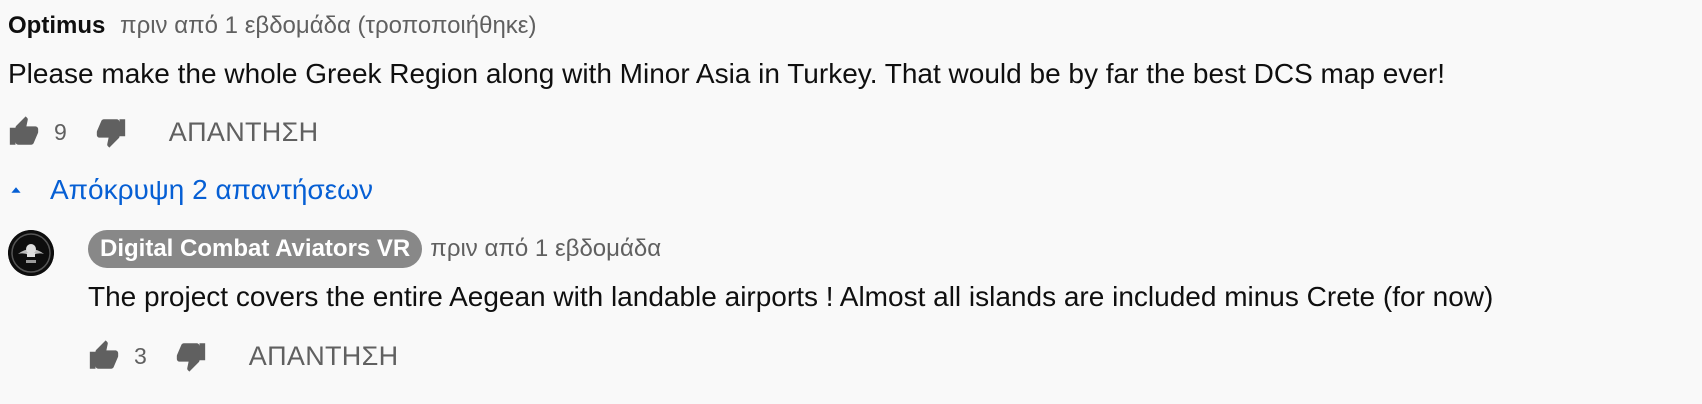 This screenshot has width=1702, height=404. Describe the element at coordinates (161, 132) in the screenshot. I see `comment-action-bar: 9 ΑΠΑΝΤΗΣΗ` at that location.